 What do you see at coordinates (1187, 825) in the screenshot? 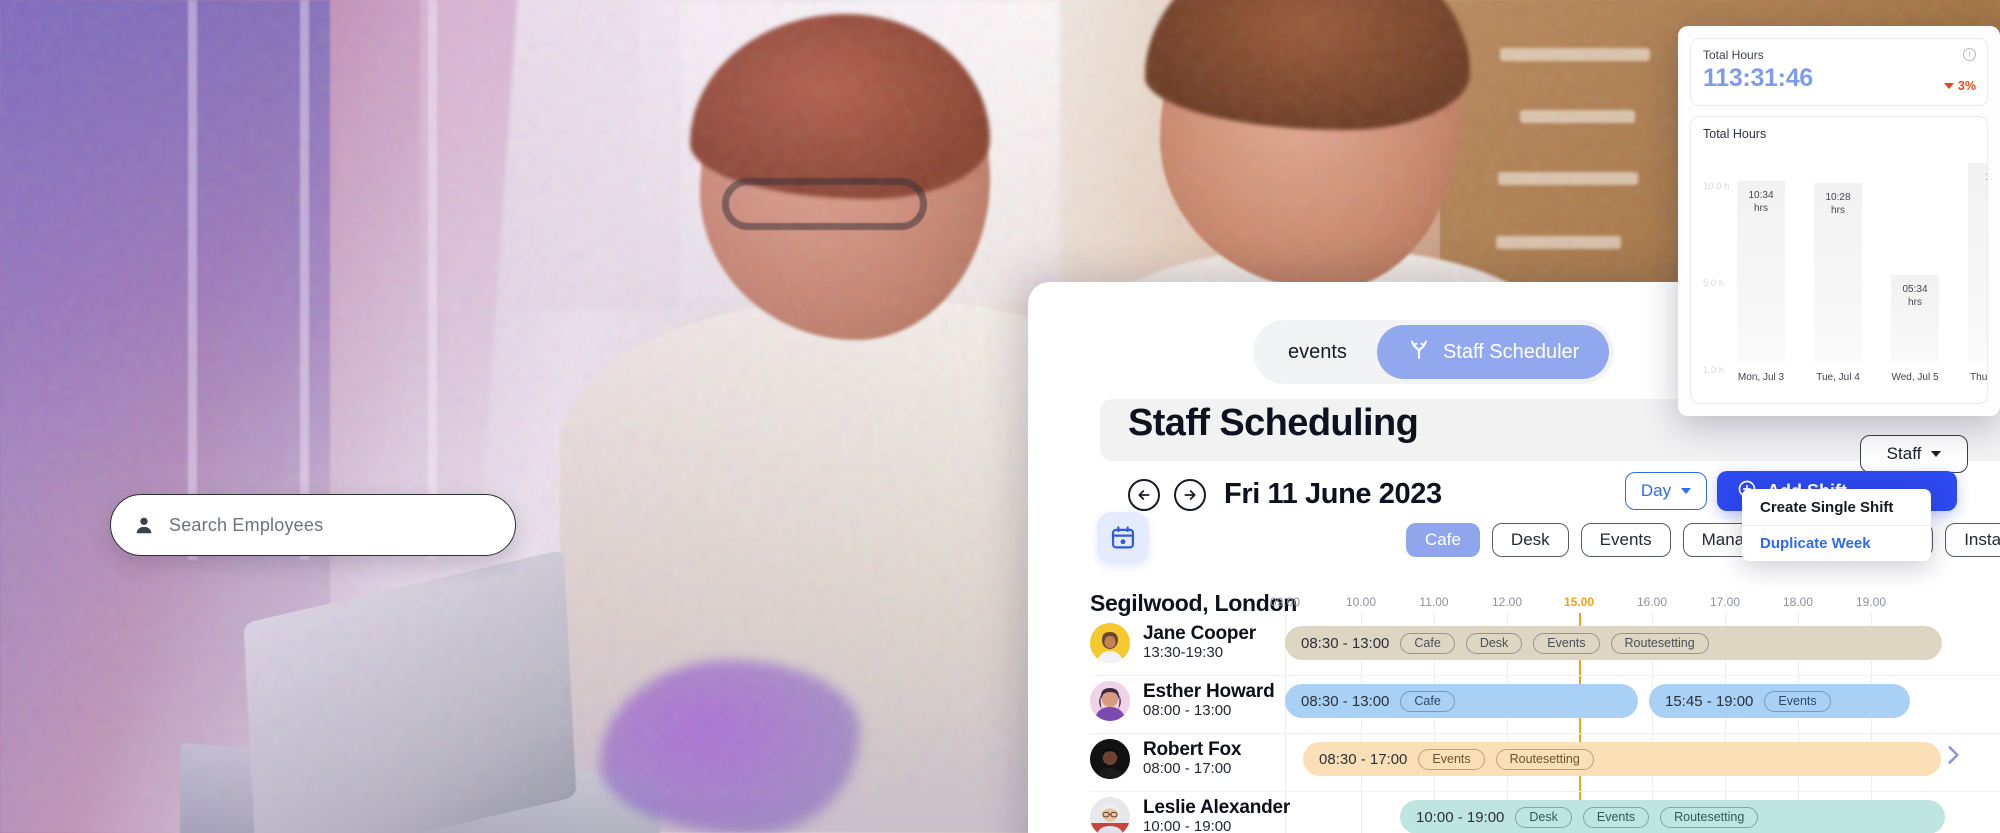
I see `employee-hours: 10:00 - 19:00` at bounding box center [1187, 825].